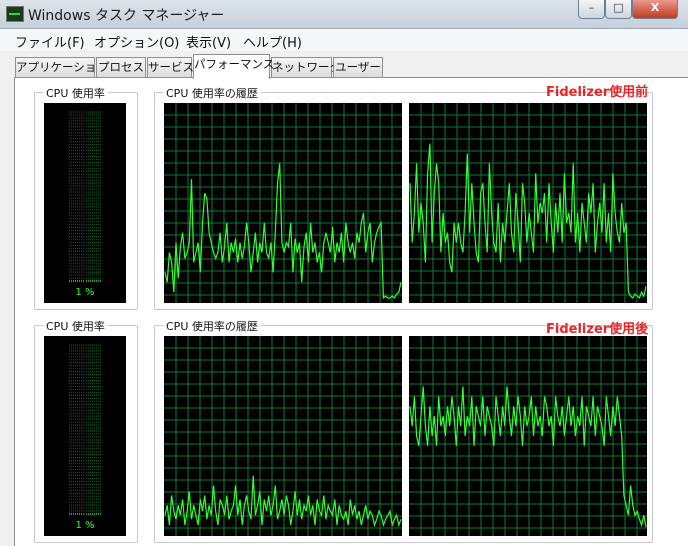 The image size is (688, 546). Describe the element at coordinates (61, 67) in the screenshot. I see `tab-applications: アプリケーション` at that location.